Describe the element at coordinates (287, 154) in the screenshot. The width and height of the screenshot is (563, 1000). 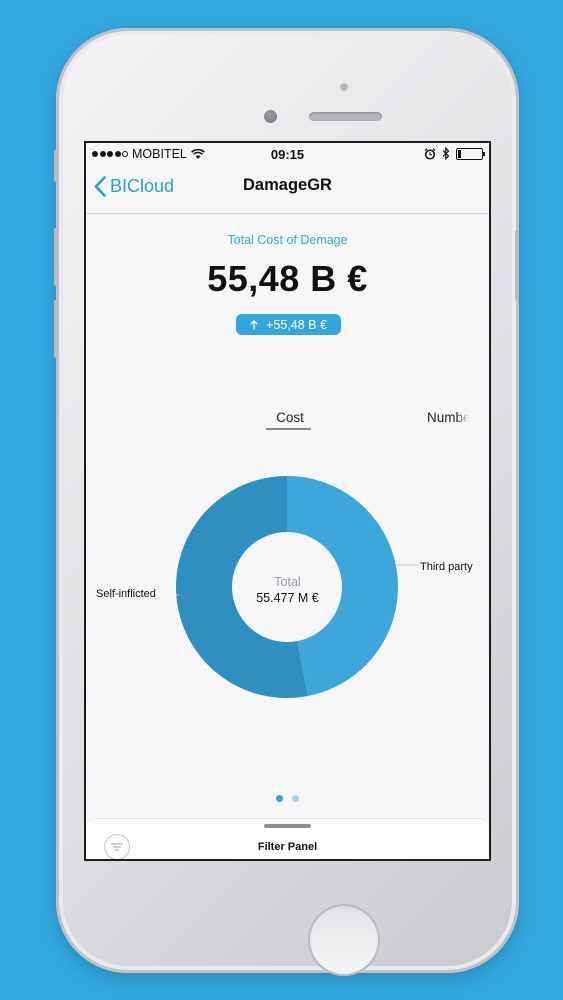
I see `status-bar: MOBITEL 09:15` at that location.